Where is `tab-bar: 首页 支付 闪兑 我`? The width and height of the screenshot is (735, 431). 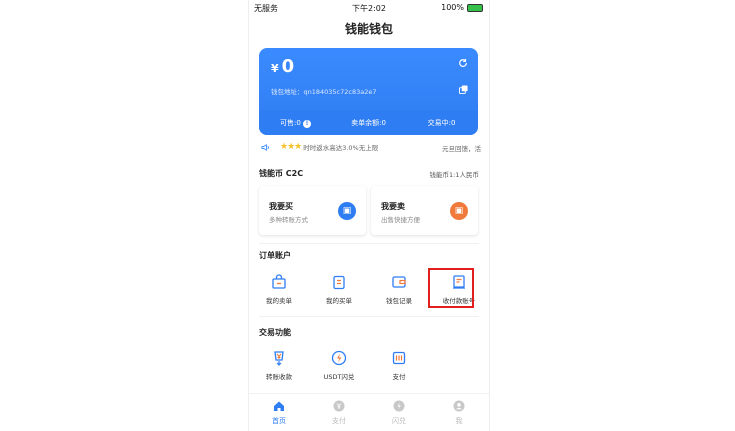 tab-bar: 首页 支付 闪兑 我 is located at coordinates (369, 412).